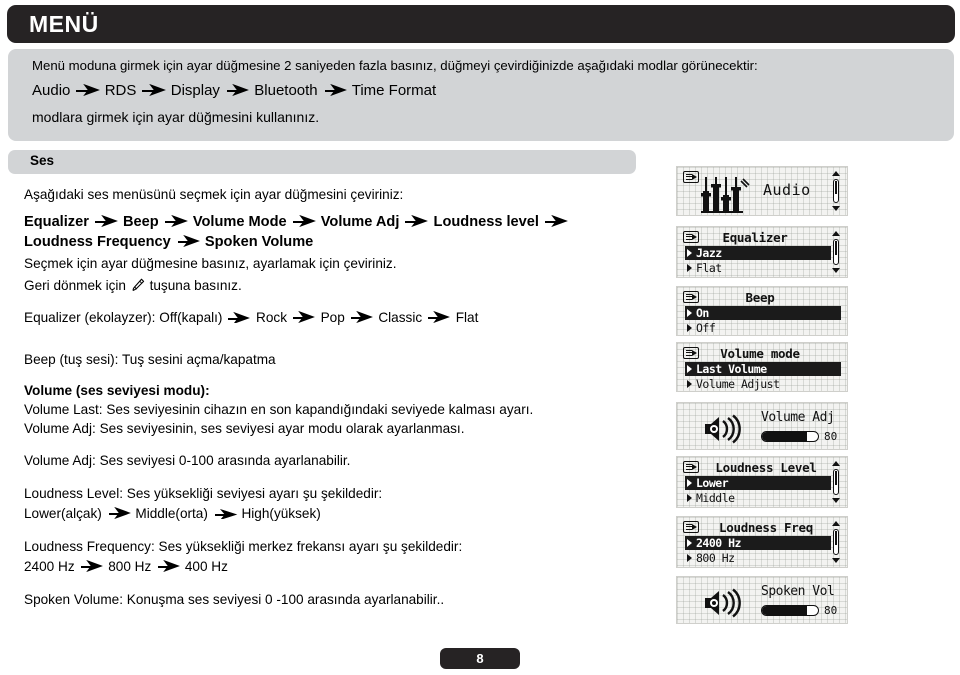  Describe the element at coordinates (126, 567) in the screenshot. I see `loudness-freq-options: 2400 Hz 800 Hz 400 Hz` at that location.